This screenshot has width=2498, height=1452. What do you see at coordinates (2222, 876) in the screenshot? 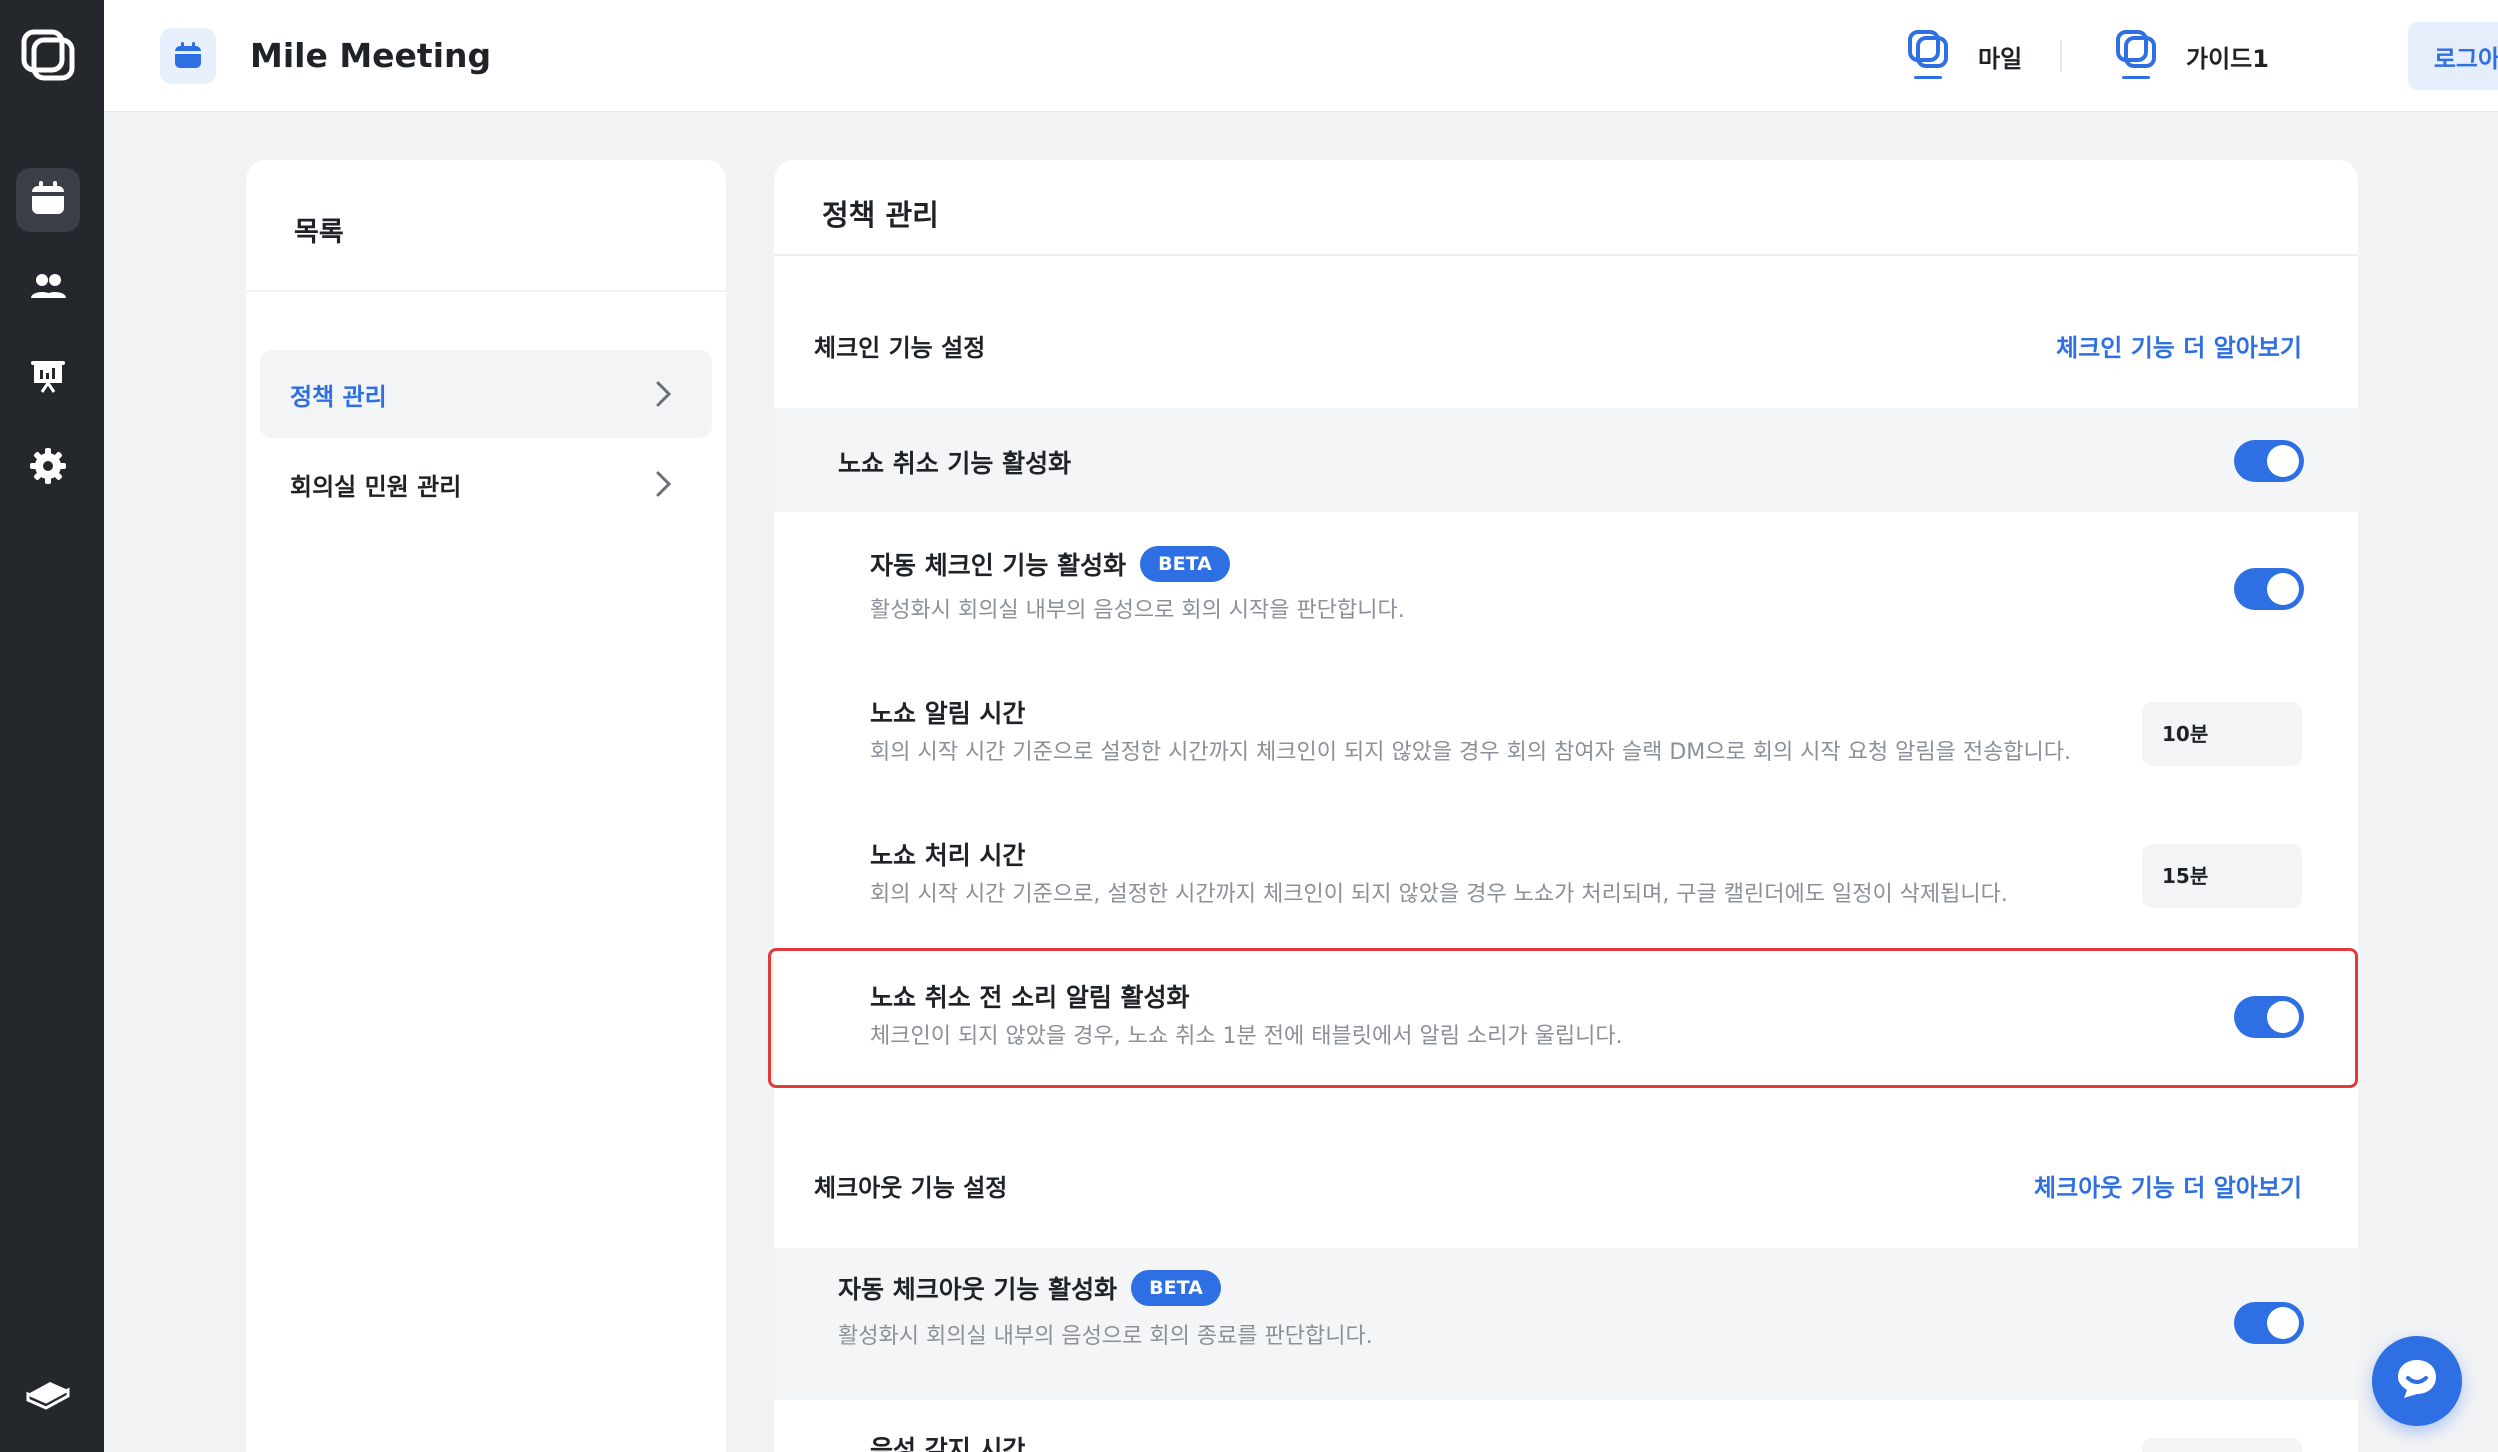
I see `noshow-process-time-select: 15분` at bounding box center [2222, 876].